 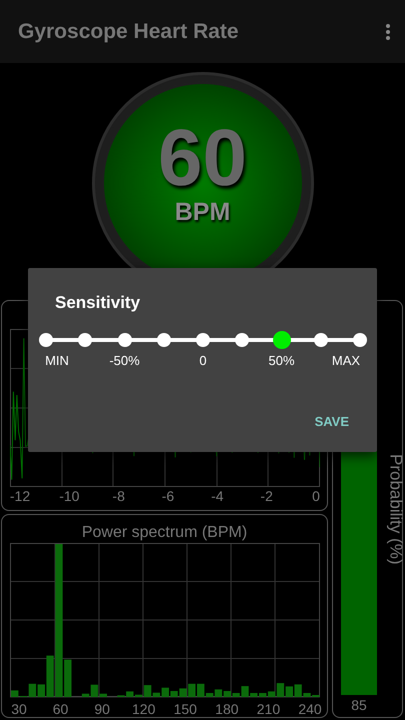 I want to click on axis-label: 30, so click(x=19, y=709).